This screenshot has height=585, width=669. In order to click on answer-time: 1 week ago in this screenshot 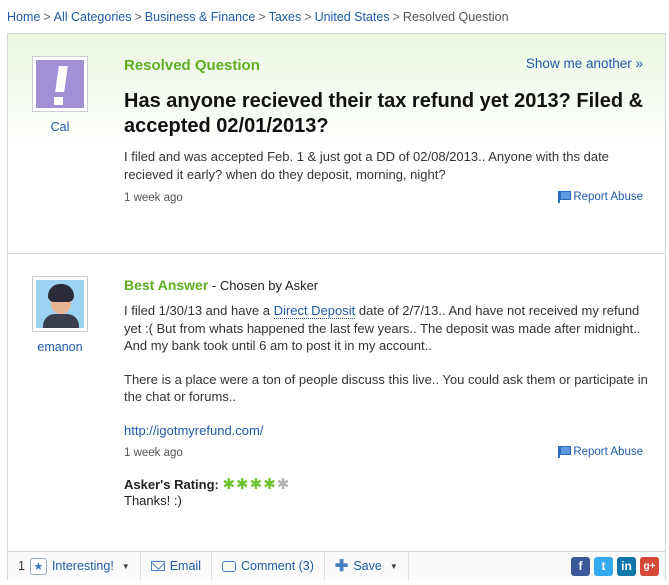, I will do `click(153, 453)`.